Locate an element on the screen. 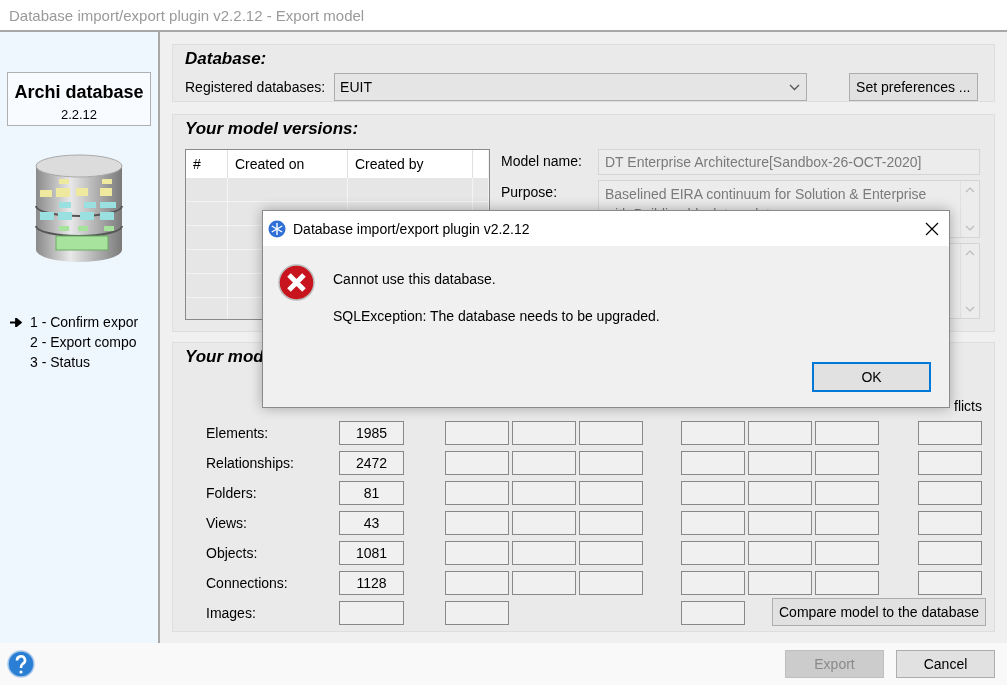 The width and height of the screenshot is (1007, 685). column-header: flicts is located at coordinates (968, 406).